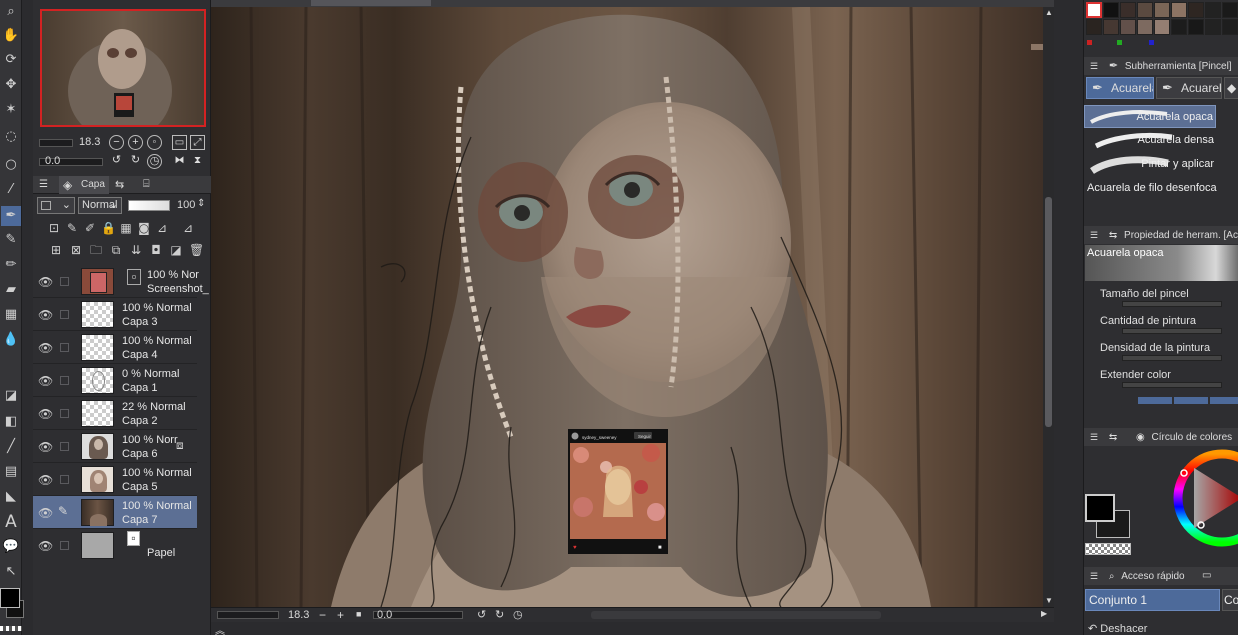  I want to click on layer-row: 👁 ▫ 100 % Nor Screenshot_, so click(121, 281).